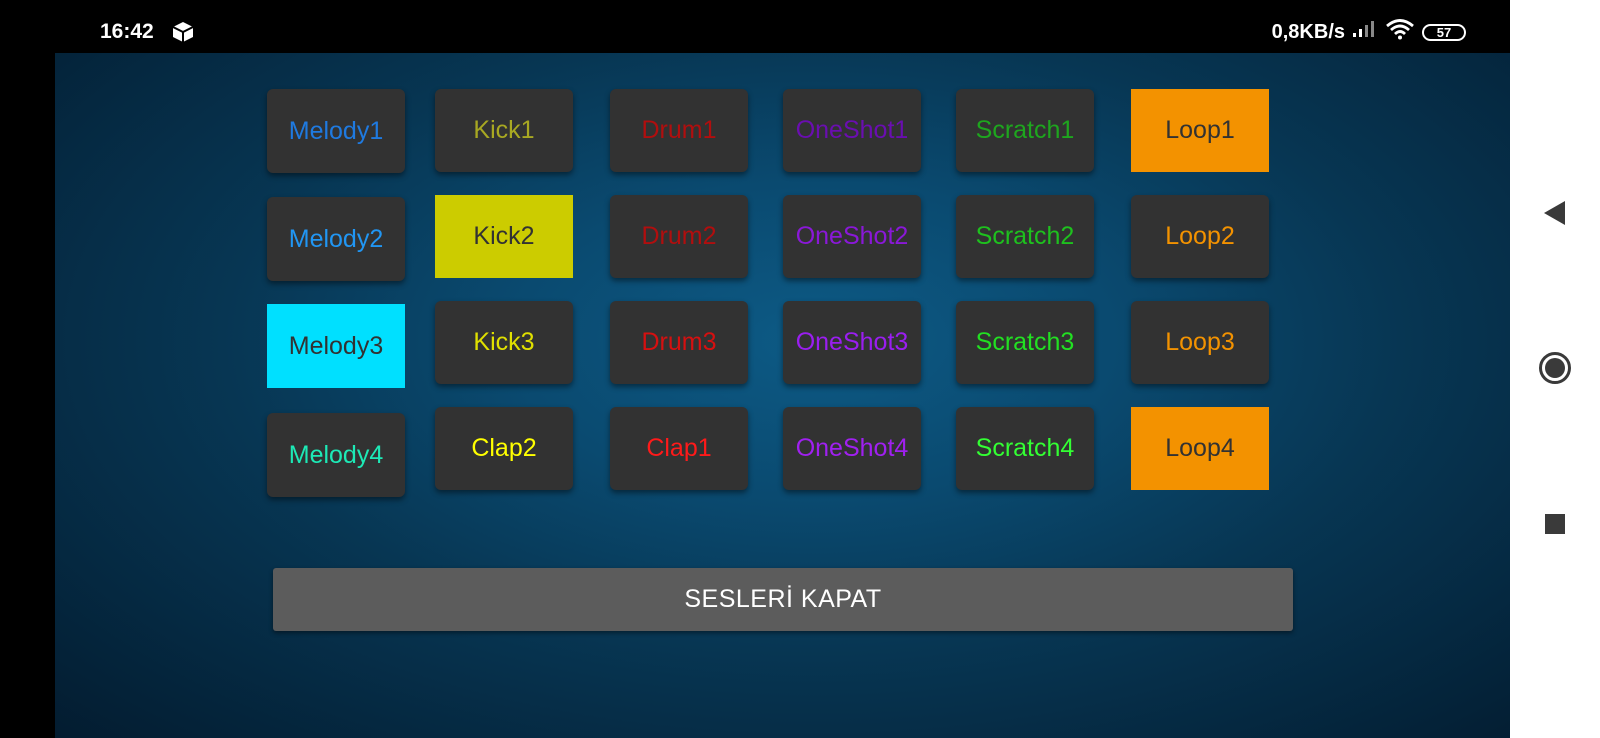 The width and height of the screenshot is (1600, 738). Describe the element at coordinates (679, 236) in the screenshot. I see `pad-drum2-button: Drum2` at that location.